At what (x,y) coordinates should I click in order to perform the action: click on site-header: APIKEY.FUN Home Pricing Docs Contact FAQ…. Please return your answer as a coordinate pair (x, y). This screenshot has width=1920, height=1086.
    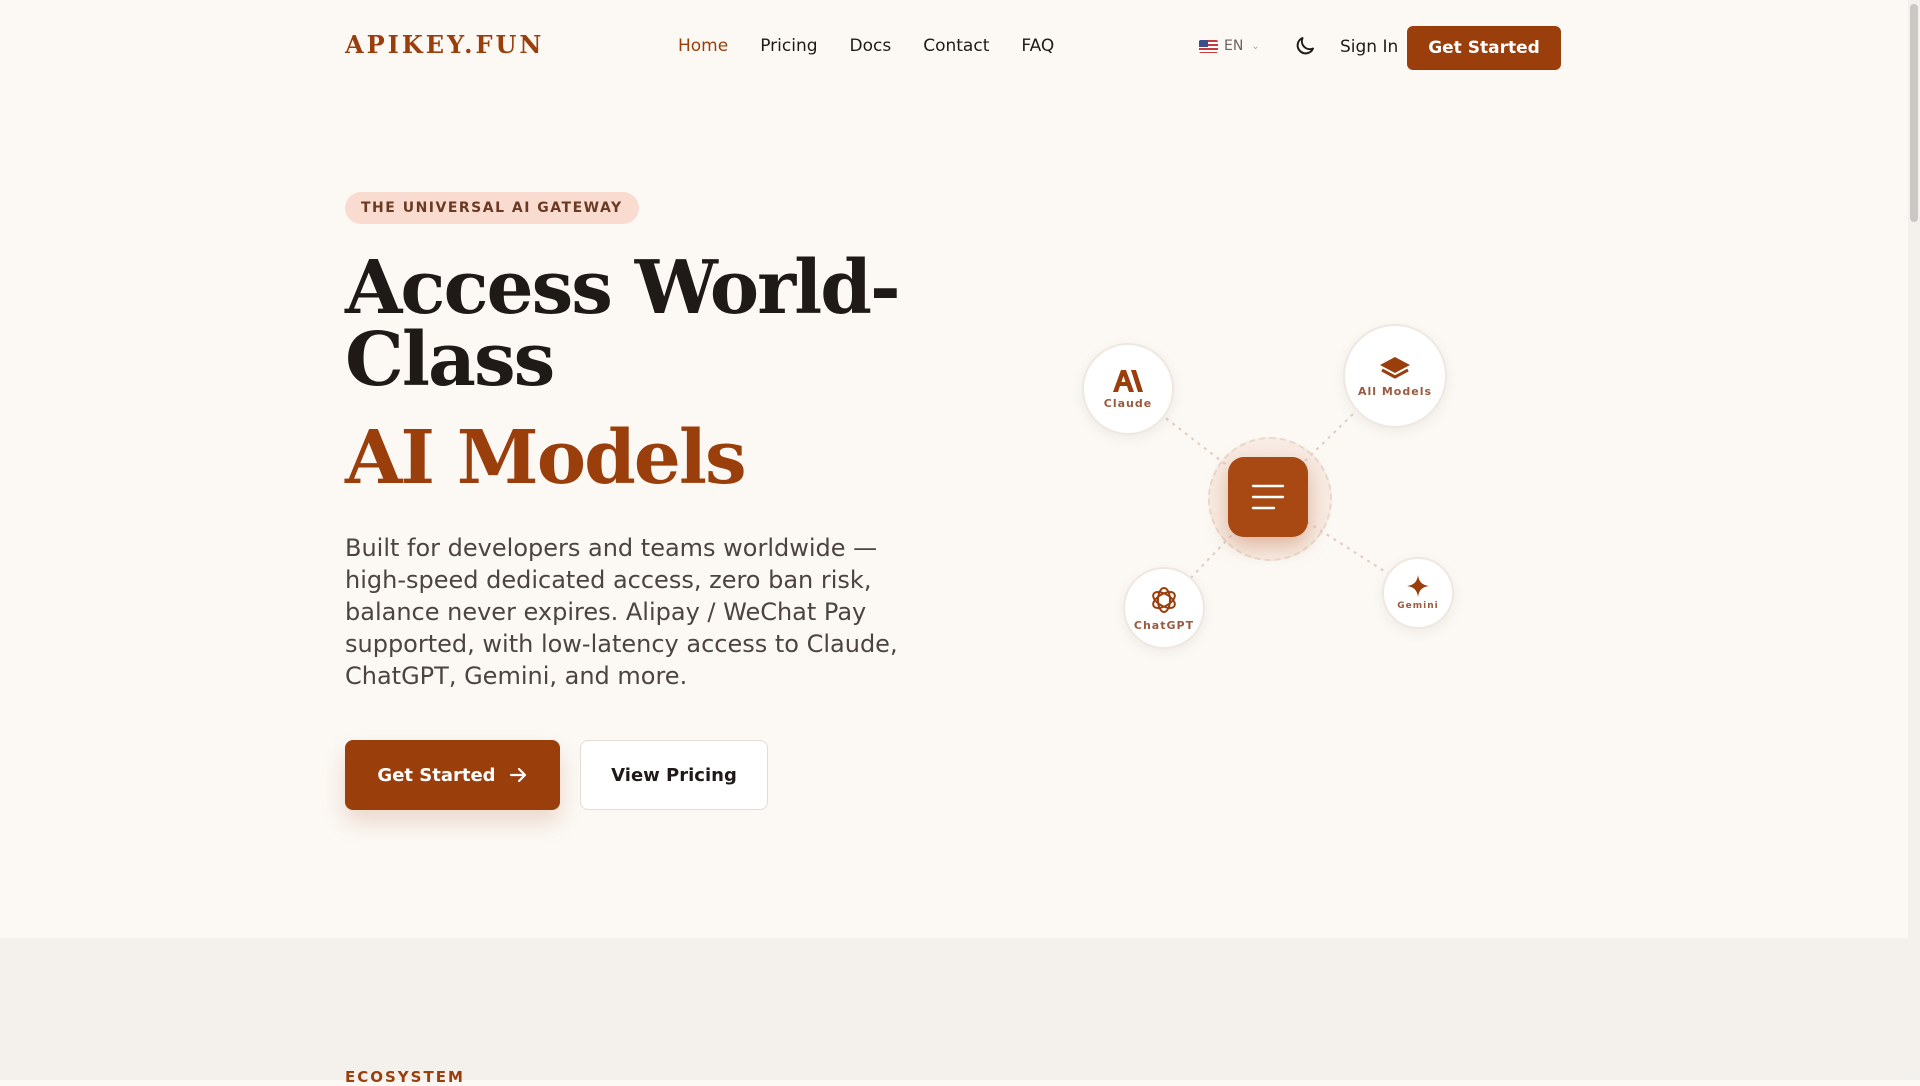
    Looking at the image, I should click on (954, 48).